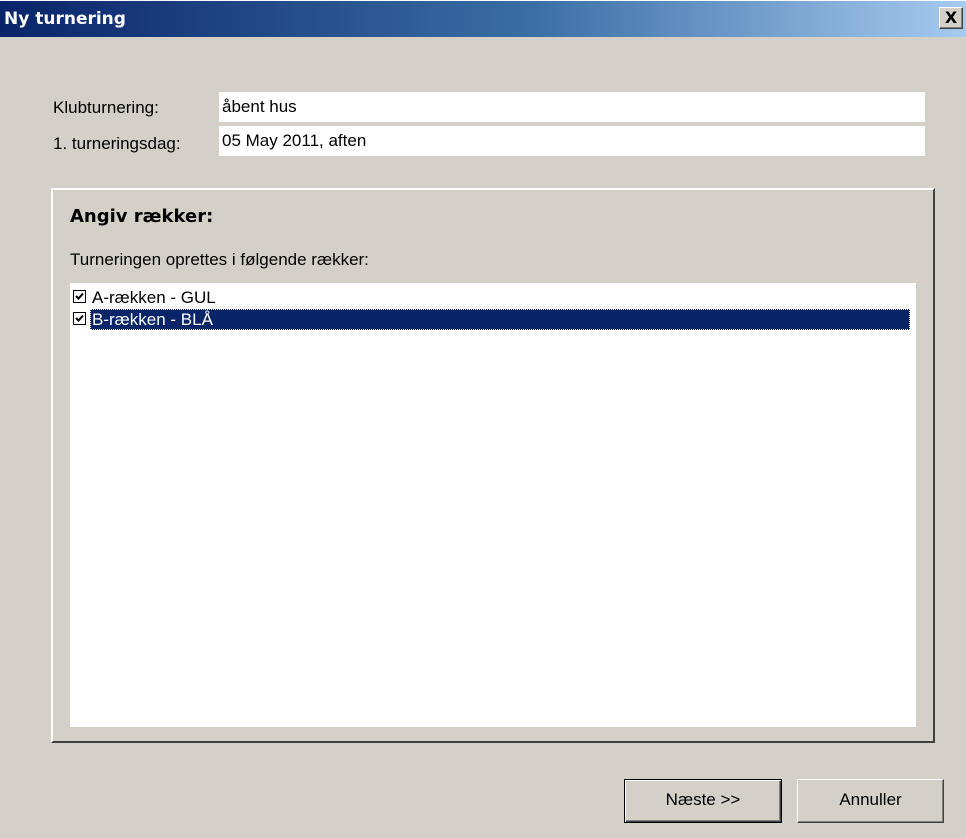  I want to click on club-tournament-field, so click(572, 107).